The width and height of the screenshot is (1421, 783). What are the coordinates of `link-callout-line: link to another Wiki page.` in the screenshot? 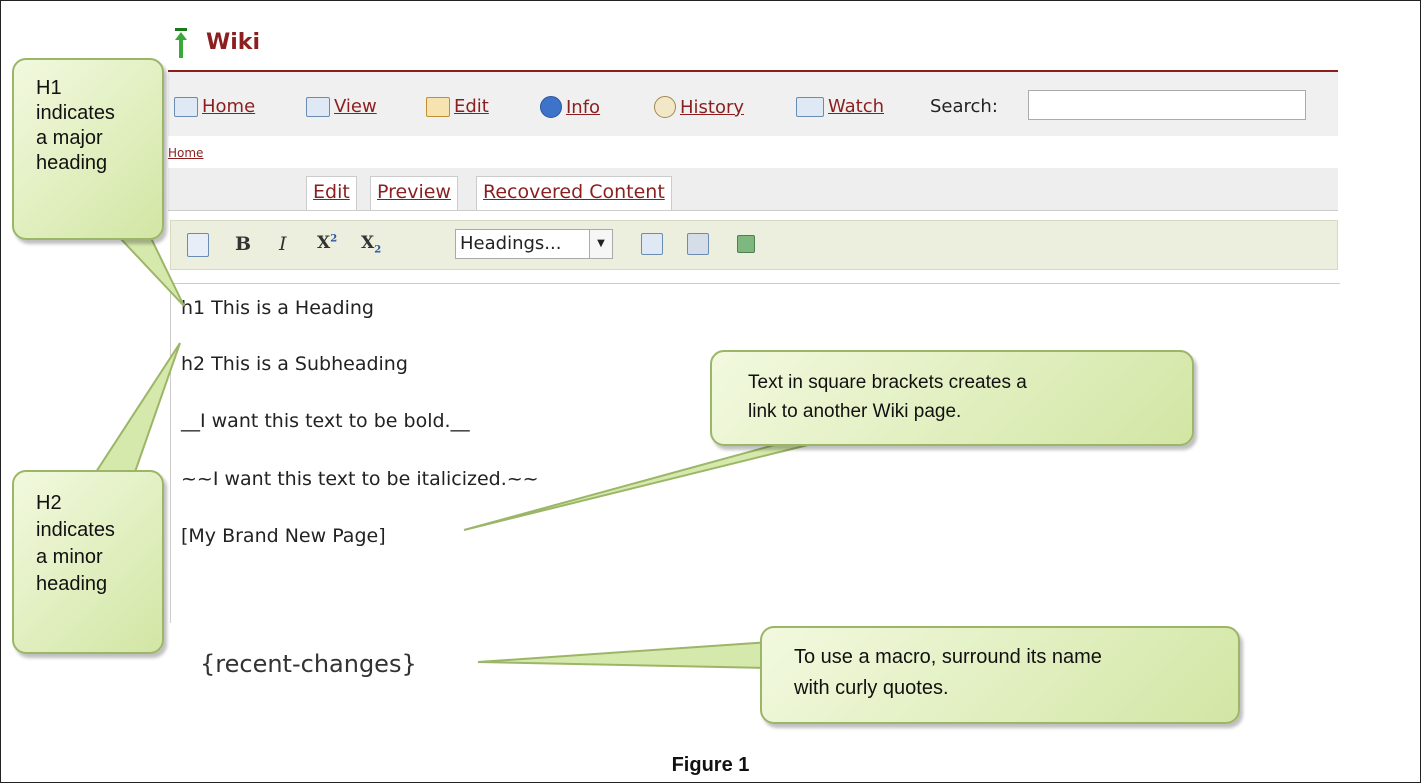 It's located at (855, 411).